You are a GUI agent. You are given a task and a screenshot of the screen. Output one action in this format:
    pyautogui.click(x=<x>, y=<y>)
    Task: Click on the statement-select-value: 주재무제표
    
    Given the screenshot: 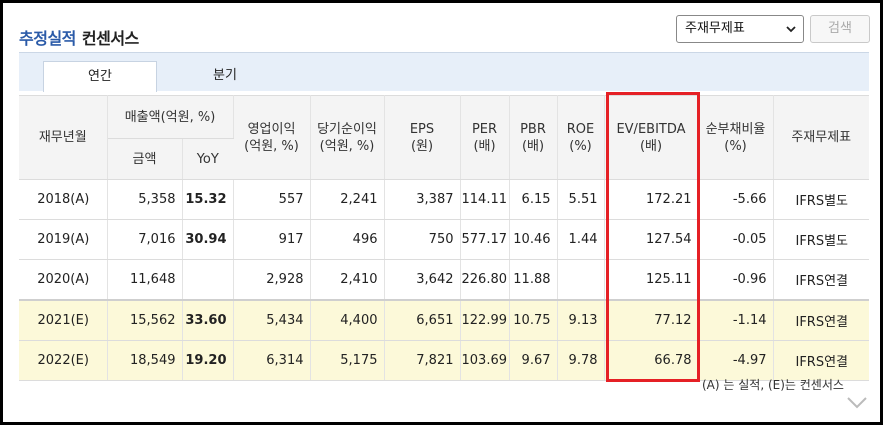 What is the action you would take?
    pyautogui.click(x=715, y=28)
    